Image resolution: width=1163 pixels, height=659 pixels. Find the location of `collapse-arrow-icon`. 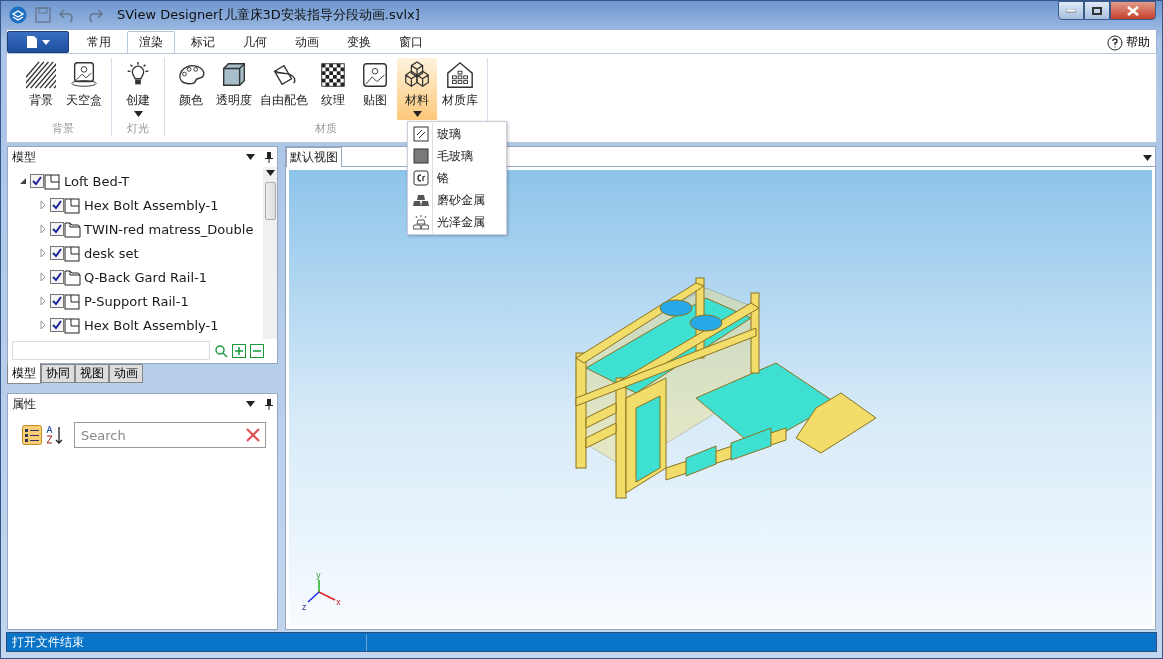

collapse-arrow-icon is located at coordinates (23, 181).